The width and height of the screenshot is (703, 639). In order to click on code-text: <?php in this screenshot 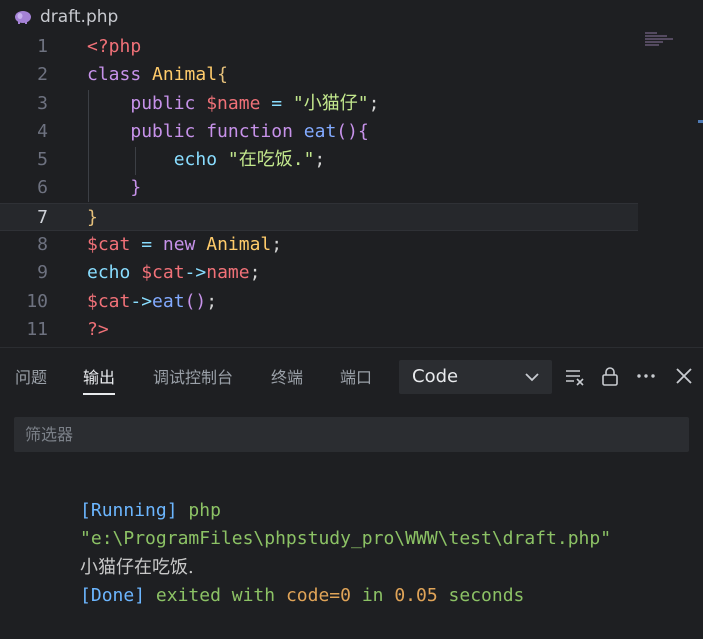, I will do `click(114, 47)`.